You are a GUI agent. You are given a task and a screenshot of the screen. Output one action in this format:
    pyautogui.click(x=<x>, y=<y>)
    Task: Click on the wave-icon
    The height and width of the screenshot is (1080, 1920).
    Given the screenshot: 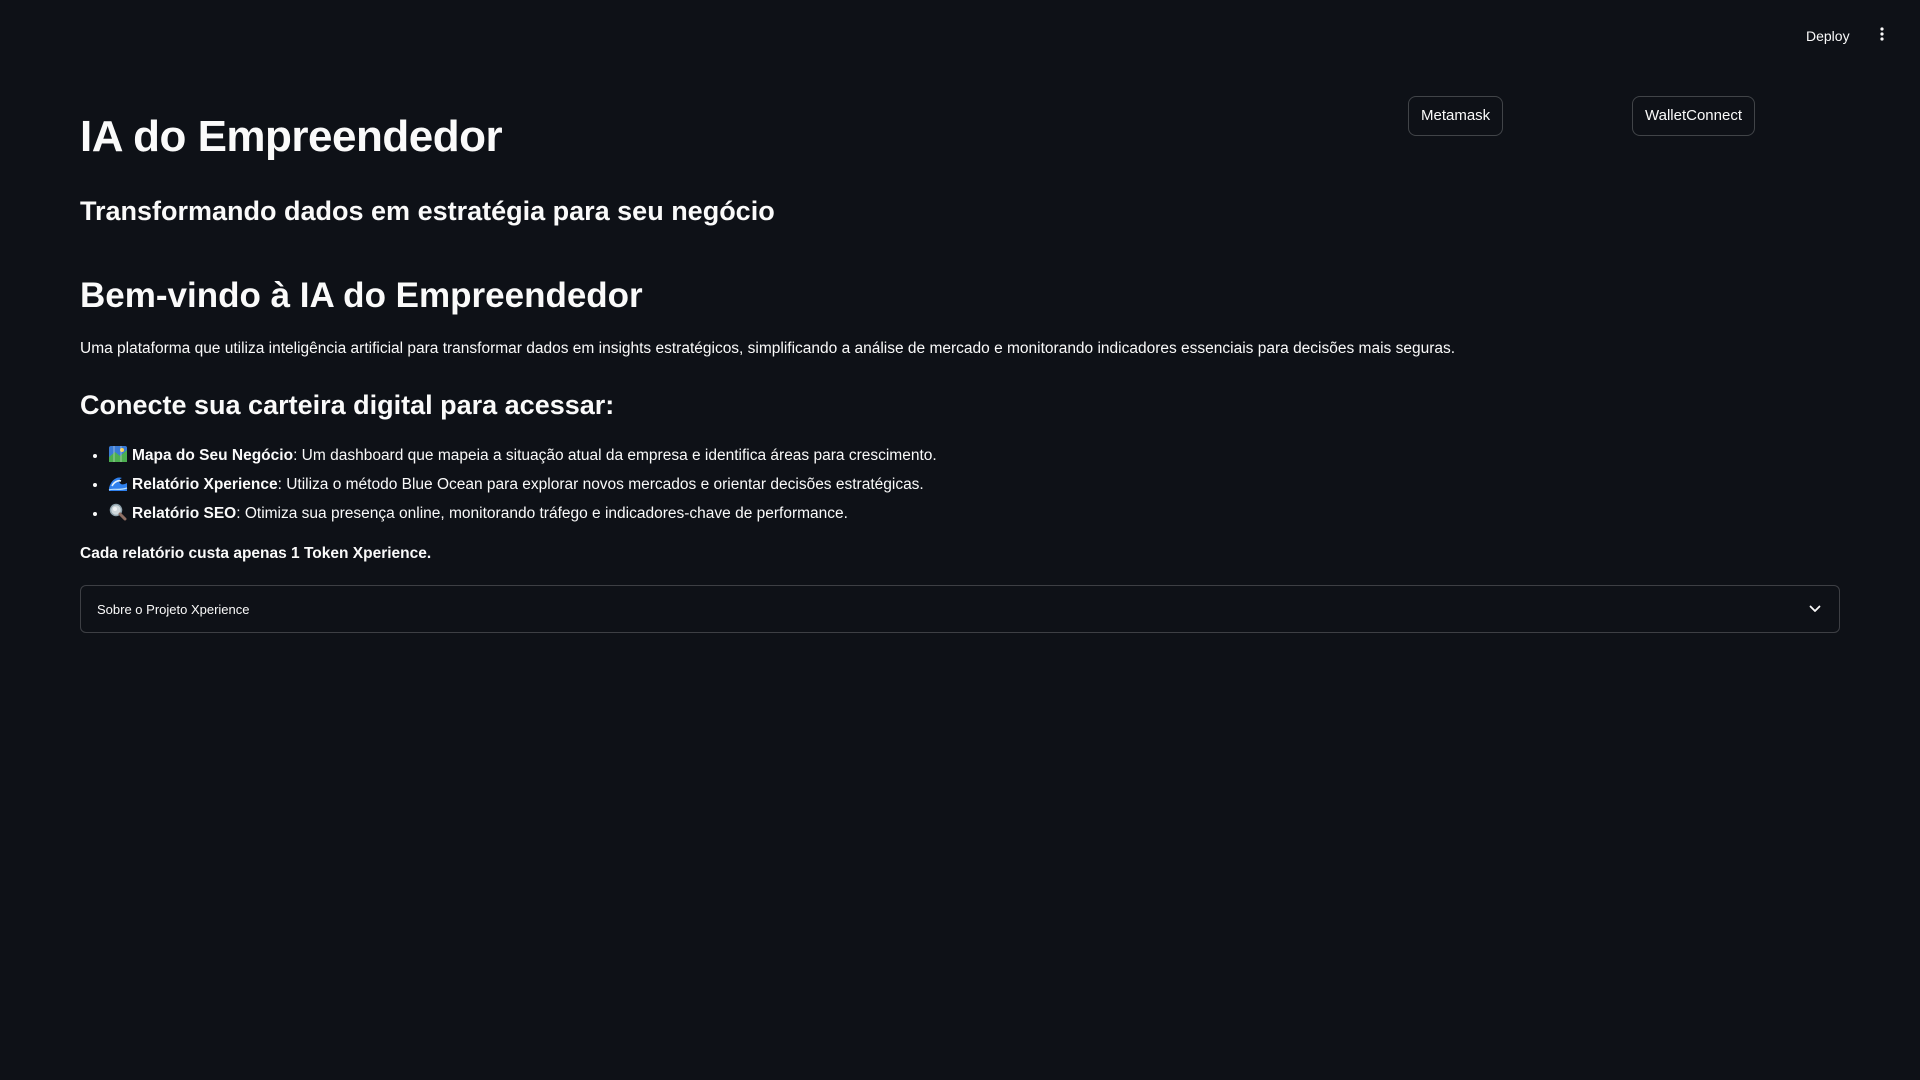 What is the action you would take?
    pyautogui.click(x=118, y=483)
    